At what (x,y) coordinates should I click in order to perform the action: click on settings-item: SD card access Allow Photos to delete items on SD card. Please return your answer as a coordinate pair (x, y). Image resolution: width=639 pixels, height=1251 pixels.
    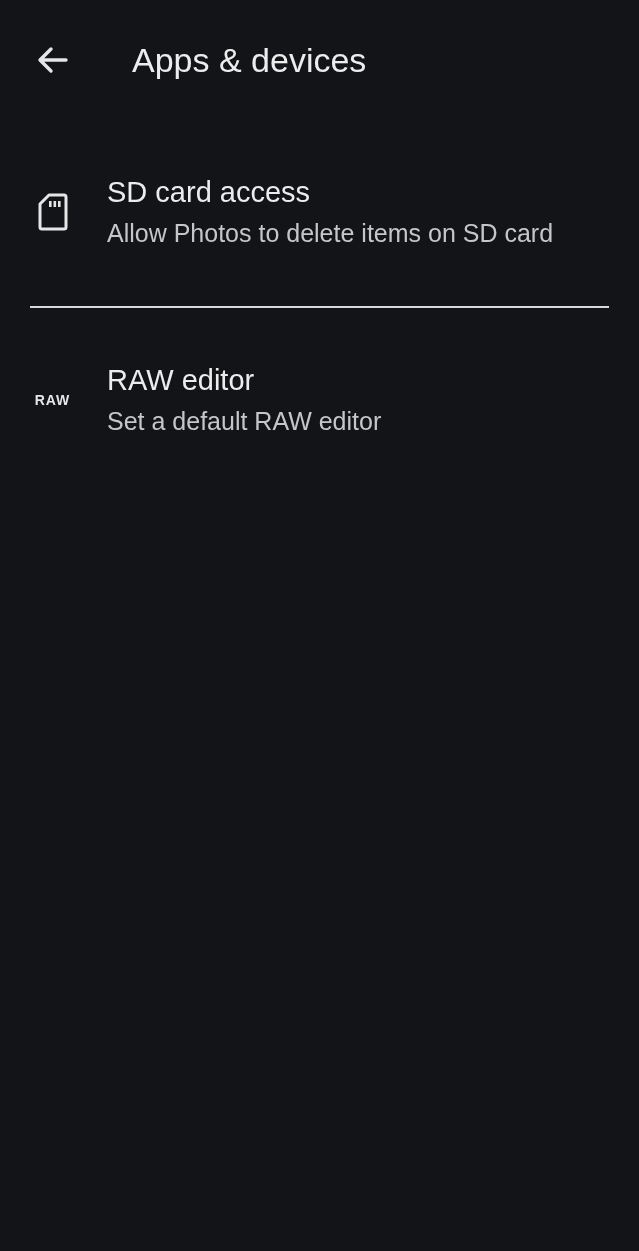
    Looking at the image, I should click on (319, 213).